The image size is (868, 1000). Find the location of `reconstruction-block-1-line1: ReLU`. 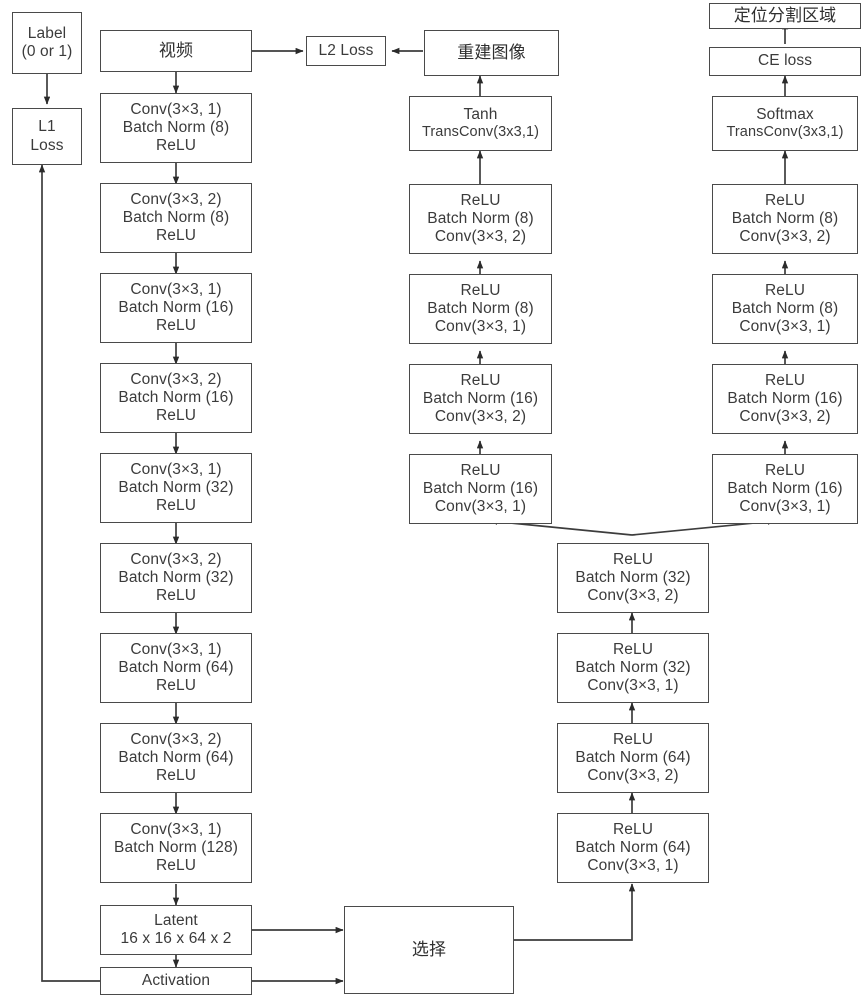

reconstruction-block-1-line1: ReLU is located at coordinates (480, 200).